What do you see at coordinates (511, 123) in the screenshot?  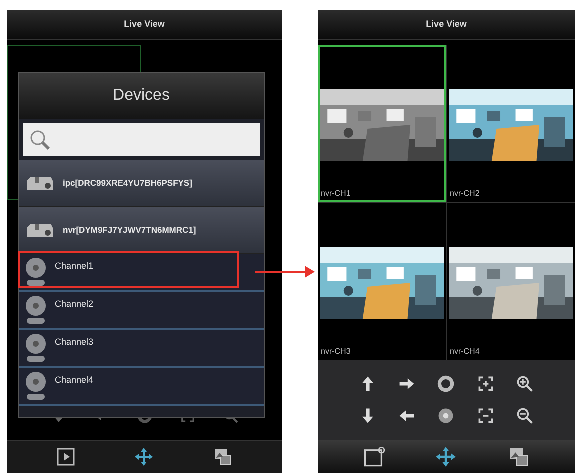 I see `video-cell: nvr-CH2` at bounding box center [511, 123].